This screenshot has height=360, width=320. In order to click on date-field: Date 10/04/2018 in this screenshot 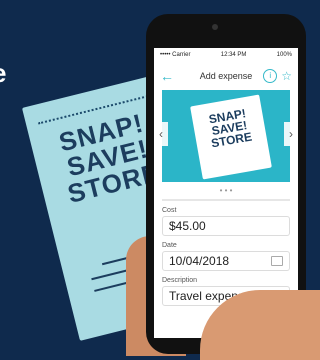, I will do `click(226, 256)`.